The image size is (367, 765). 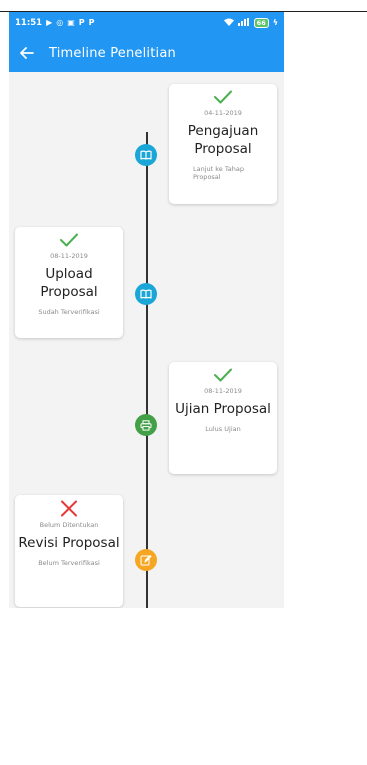 I want to click on status-bar-right: 66 ϟ, so click(x=250, y=23).